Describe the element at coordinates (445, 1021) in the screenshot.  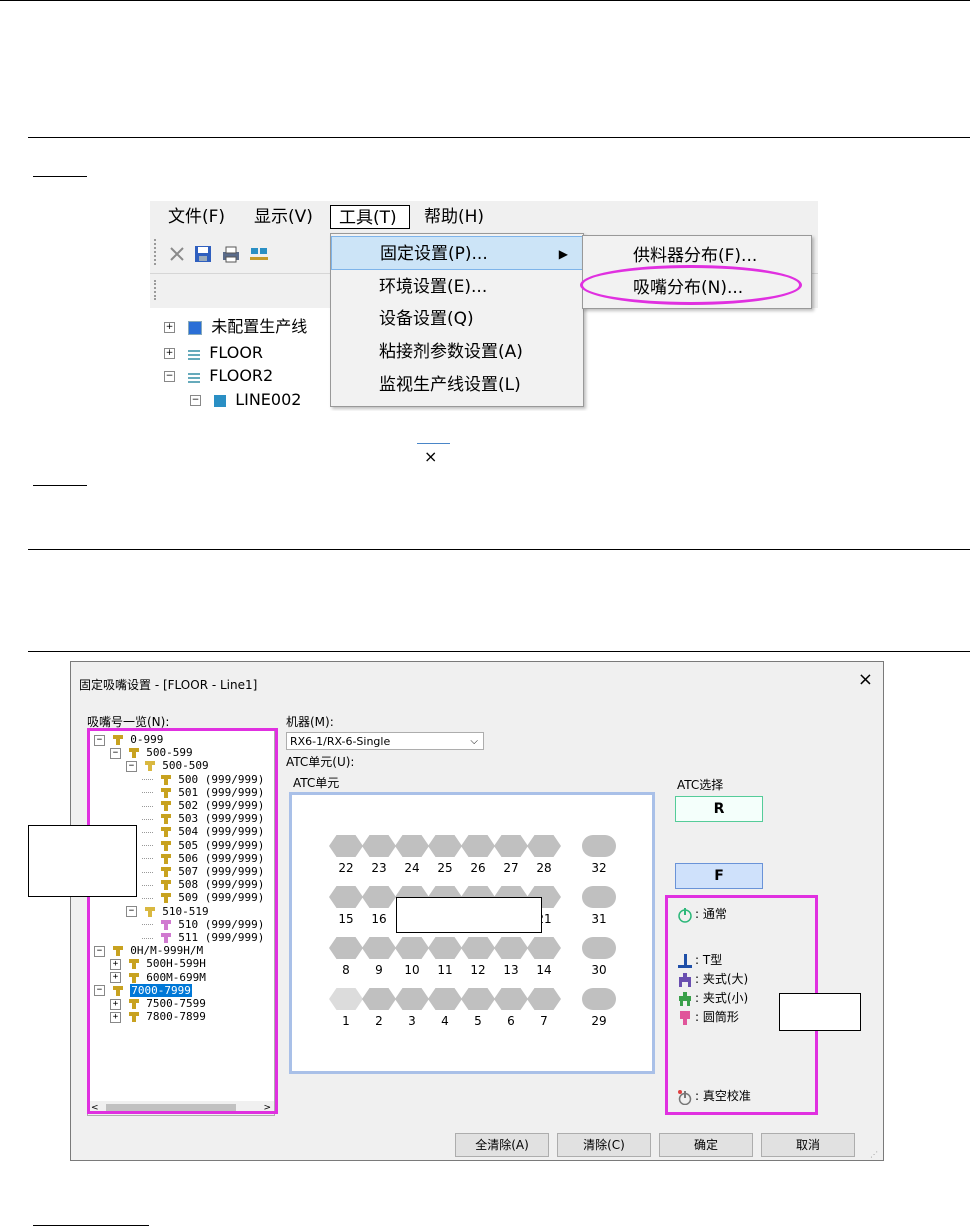
I see `atc-slot-number: 4` at that location.